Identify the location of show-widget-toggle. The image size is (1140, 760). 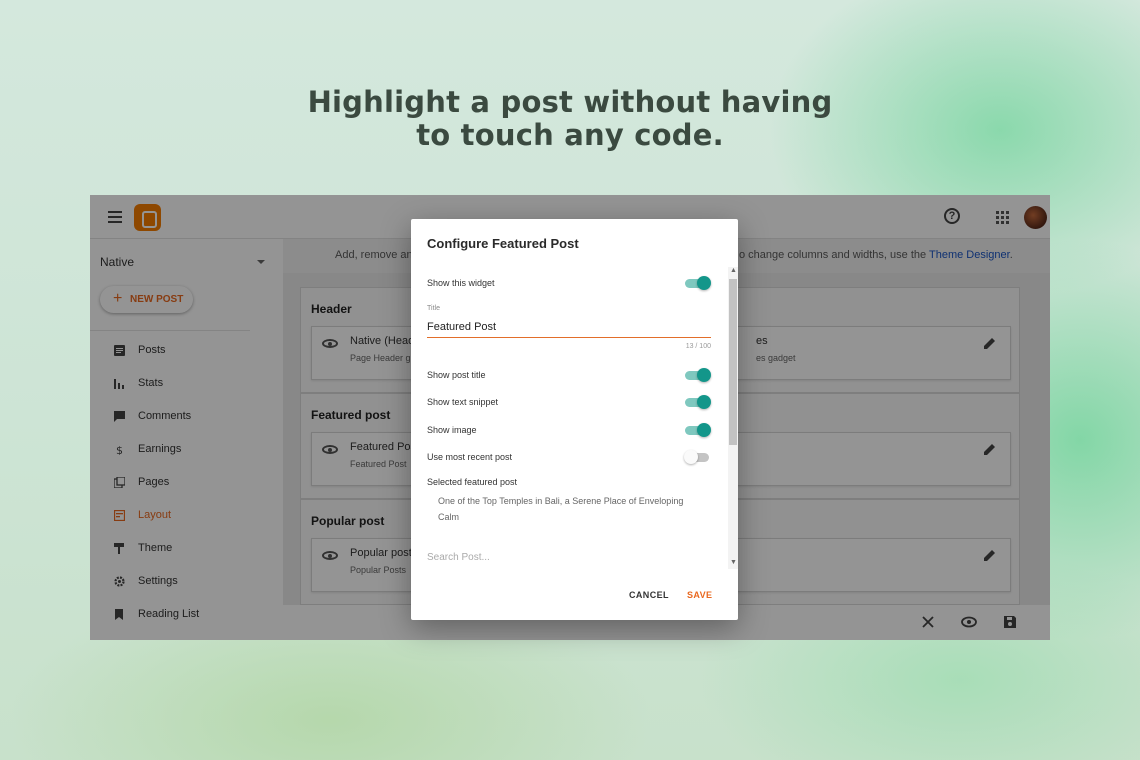
(698, 283).